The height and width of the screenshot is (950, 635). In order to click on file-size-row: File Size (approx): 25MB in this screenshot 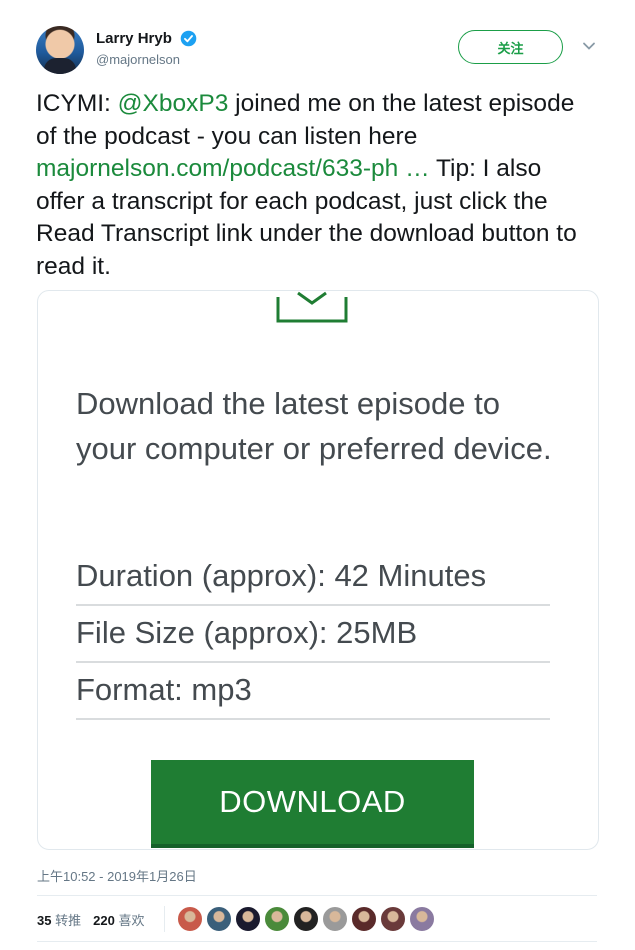, I will do `click(313, 634)`.